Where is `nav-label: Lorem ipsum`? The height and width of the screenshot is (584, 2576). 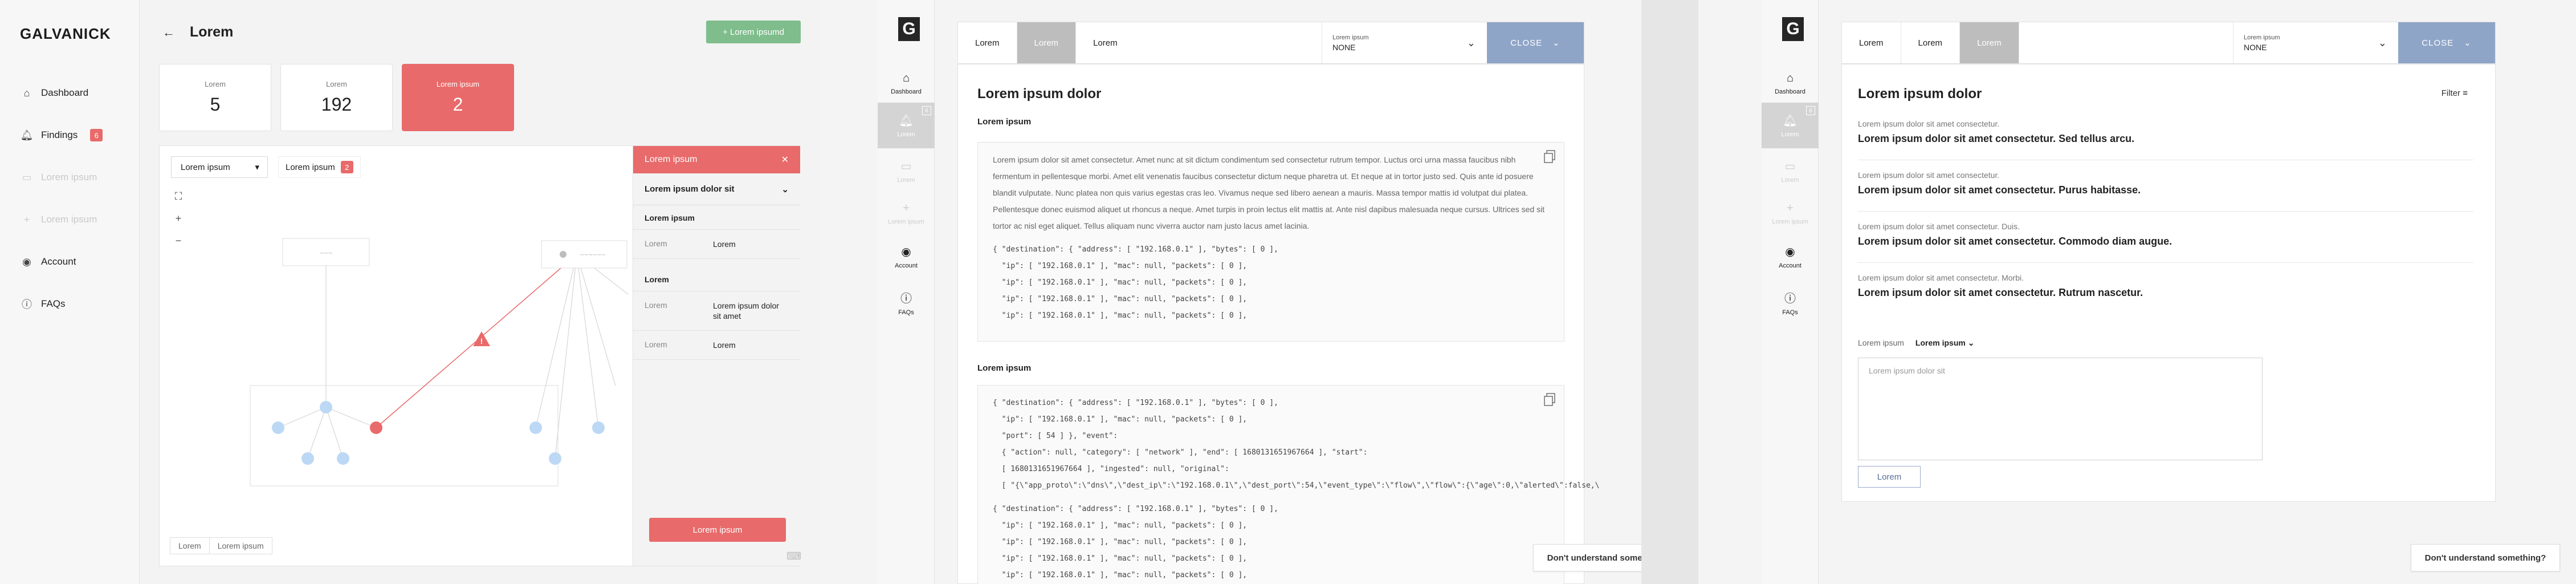
nav-label: Lorem ipsum is located at coordinates (1790, 221).